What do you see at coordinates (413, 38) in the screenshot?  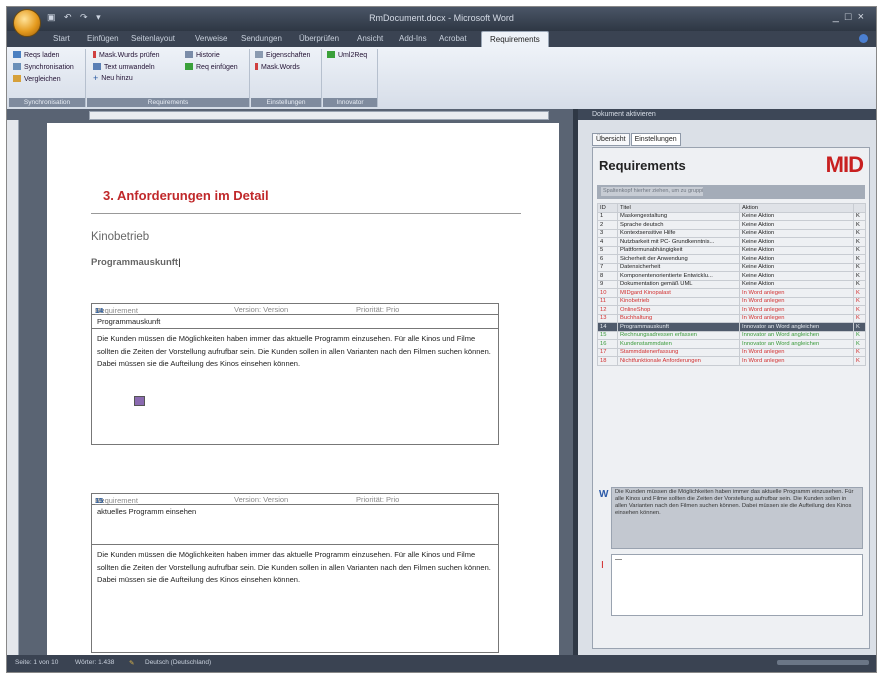 I see `tab-add-ins: Add-Ins` at bounding box center [413, 38].